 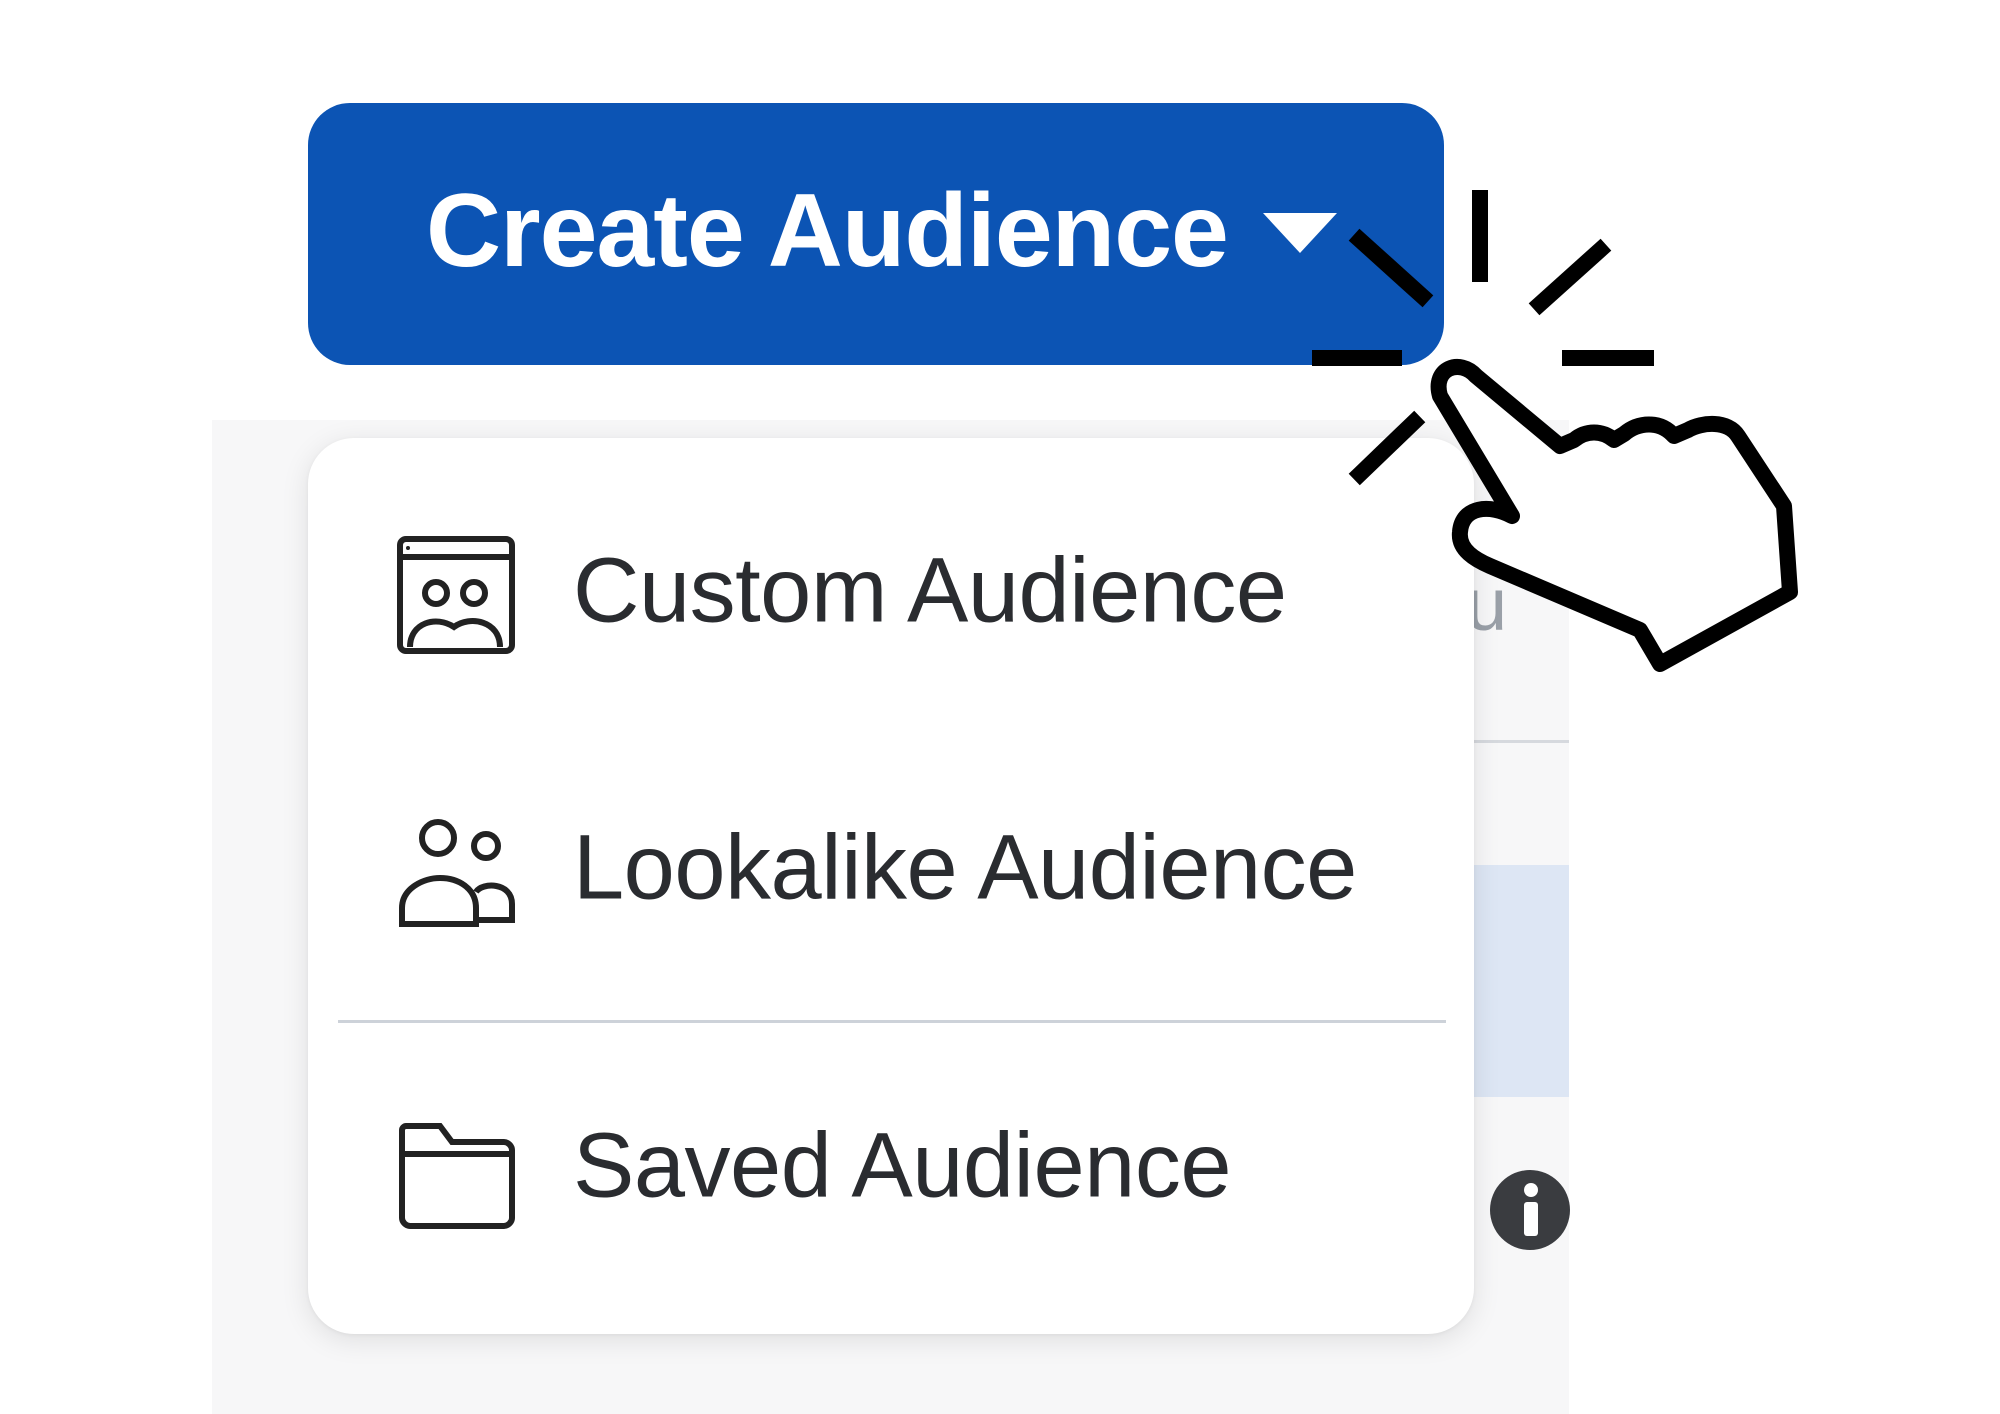 I want to click on info-icon, so click(x=1529, y=1210).